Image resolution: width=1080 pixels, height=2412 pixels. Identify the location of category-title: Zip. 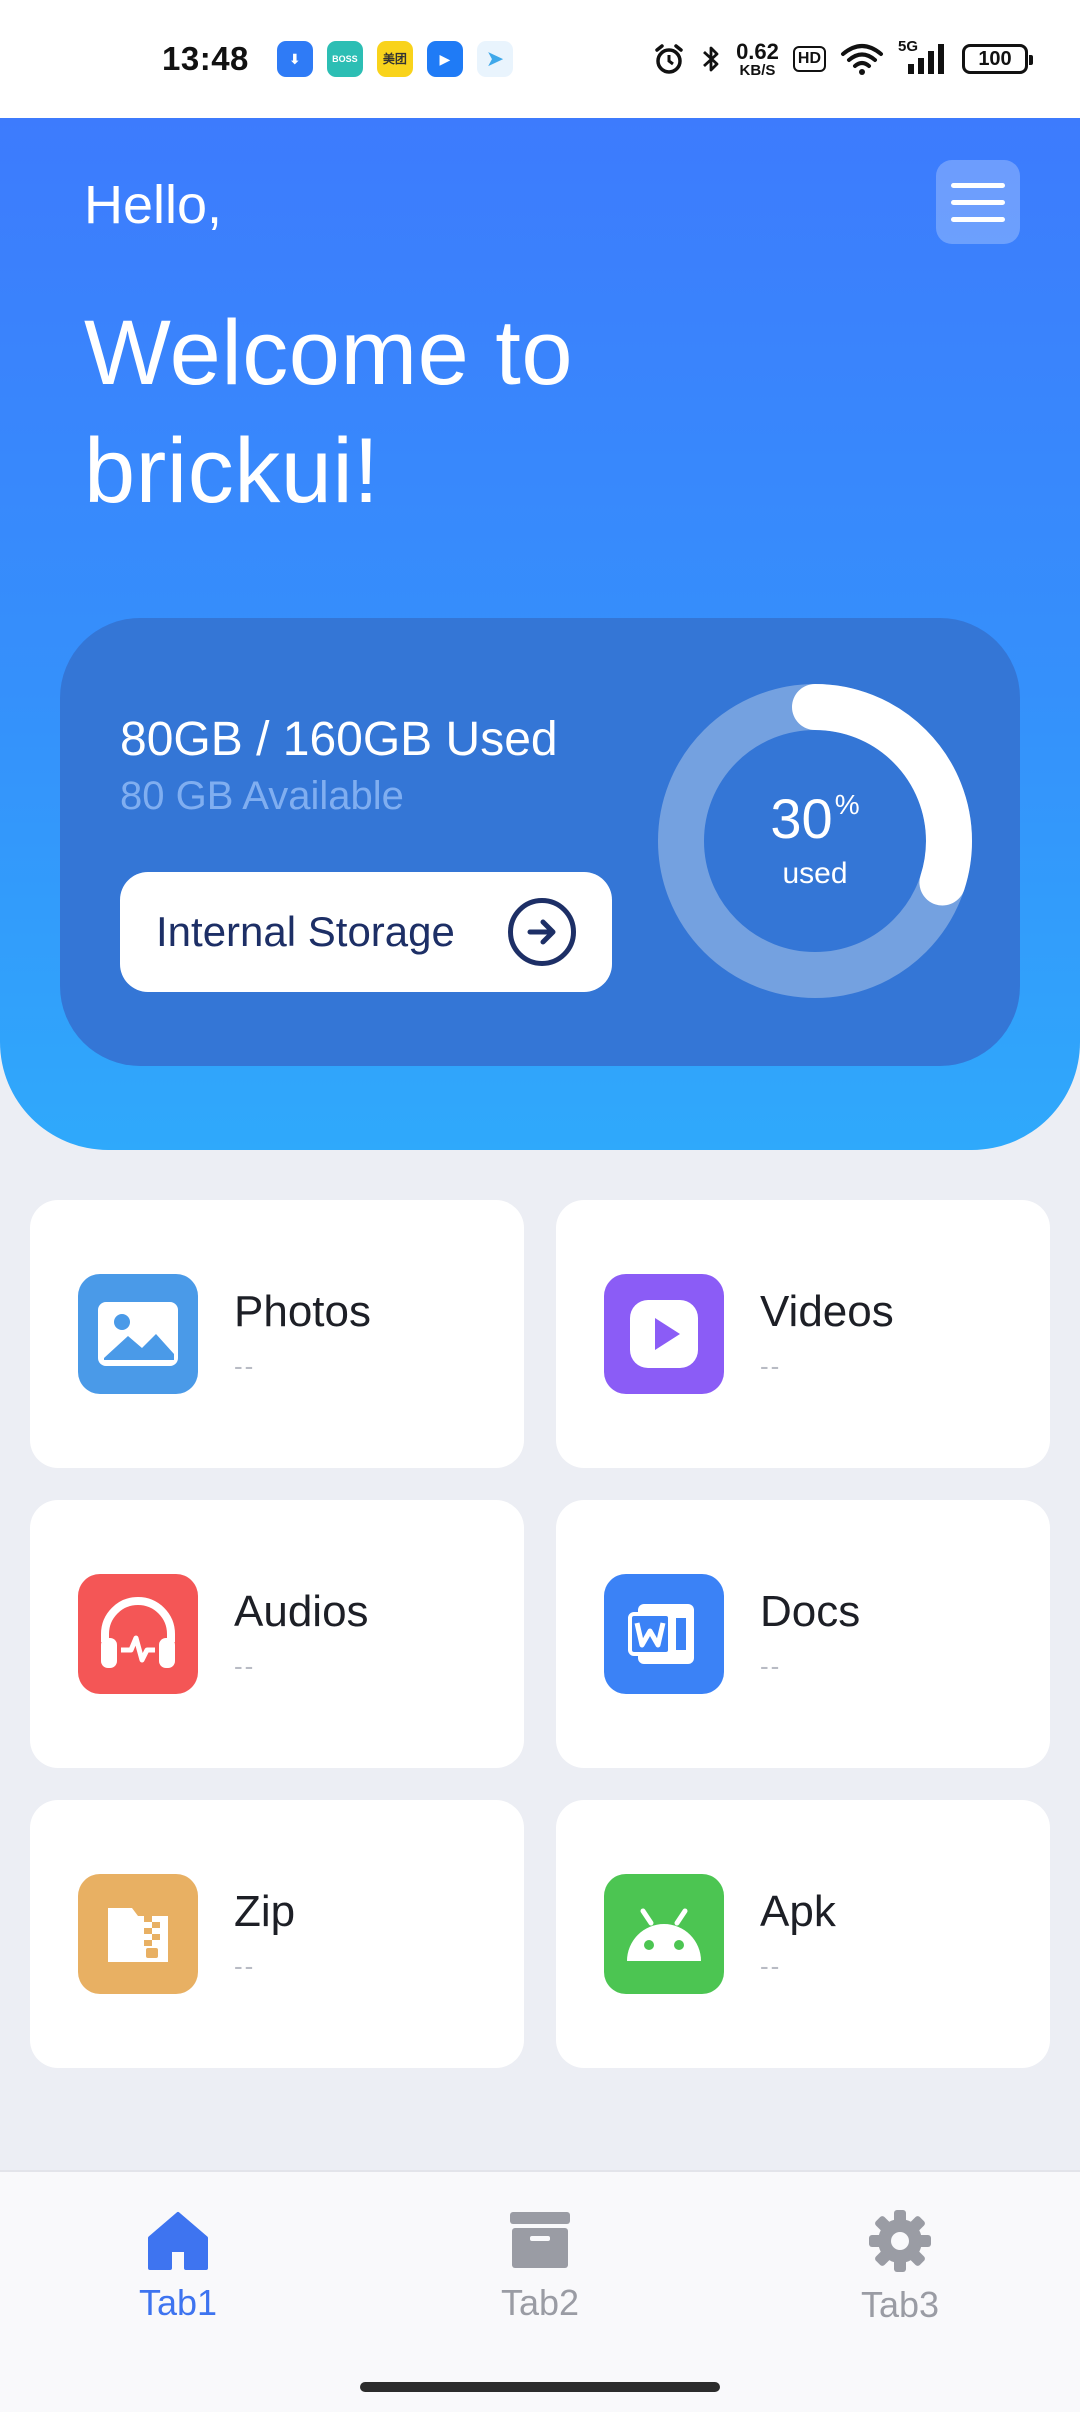
(265, 1911).